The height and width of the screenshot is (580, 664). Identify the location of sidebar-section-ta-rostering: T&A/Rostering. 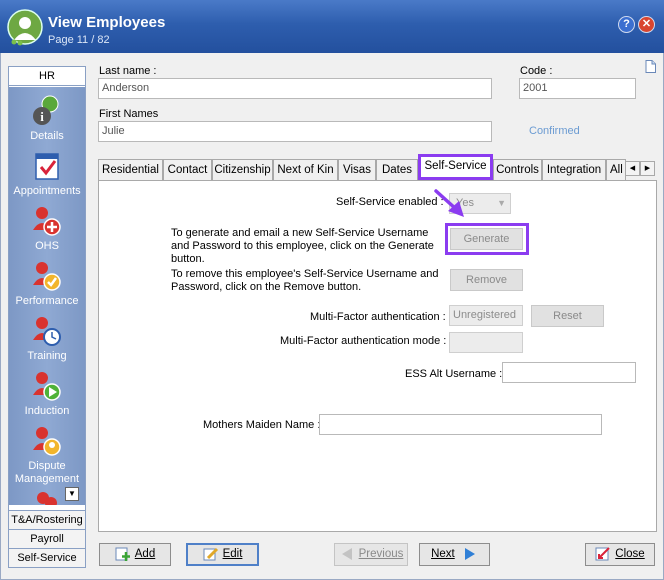
(47, 519).